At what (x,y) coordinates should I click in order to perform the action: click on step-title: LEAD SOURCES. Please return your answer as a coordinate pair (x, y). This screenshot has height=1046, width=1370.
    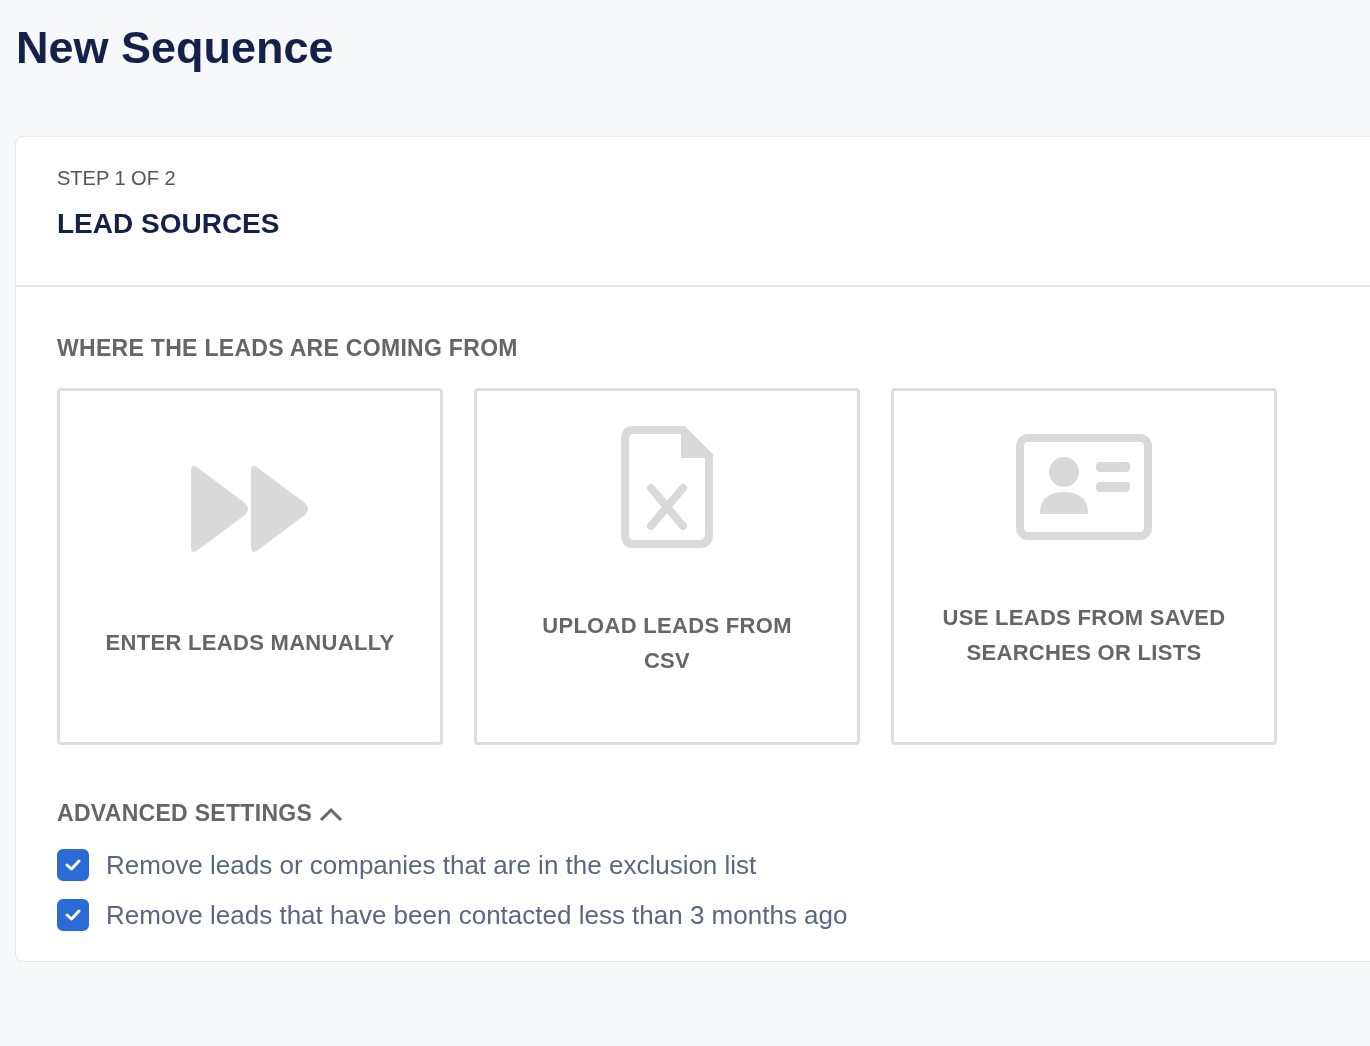
    Looking at the image, I should click on (169, 224).